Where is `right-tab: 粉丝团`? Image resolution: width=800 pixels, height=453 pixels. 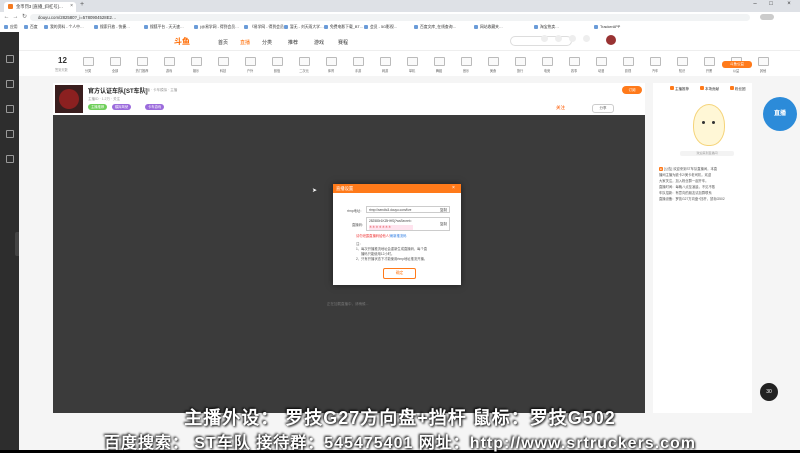 right-tab: 粉丝团 is located at coordinates (738, 89).